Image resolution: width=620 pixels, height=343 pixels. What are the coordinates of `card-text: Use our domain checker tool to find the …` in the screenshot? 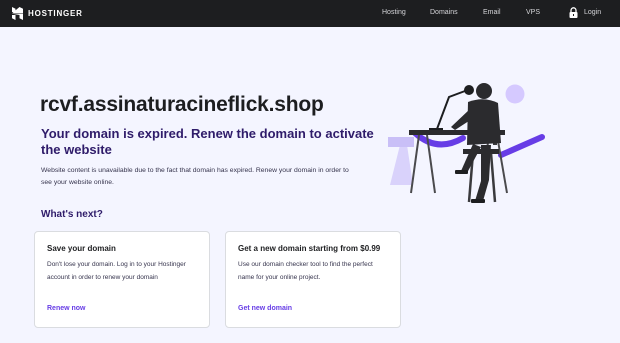 It's located at (305, 271).